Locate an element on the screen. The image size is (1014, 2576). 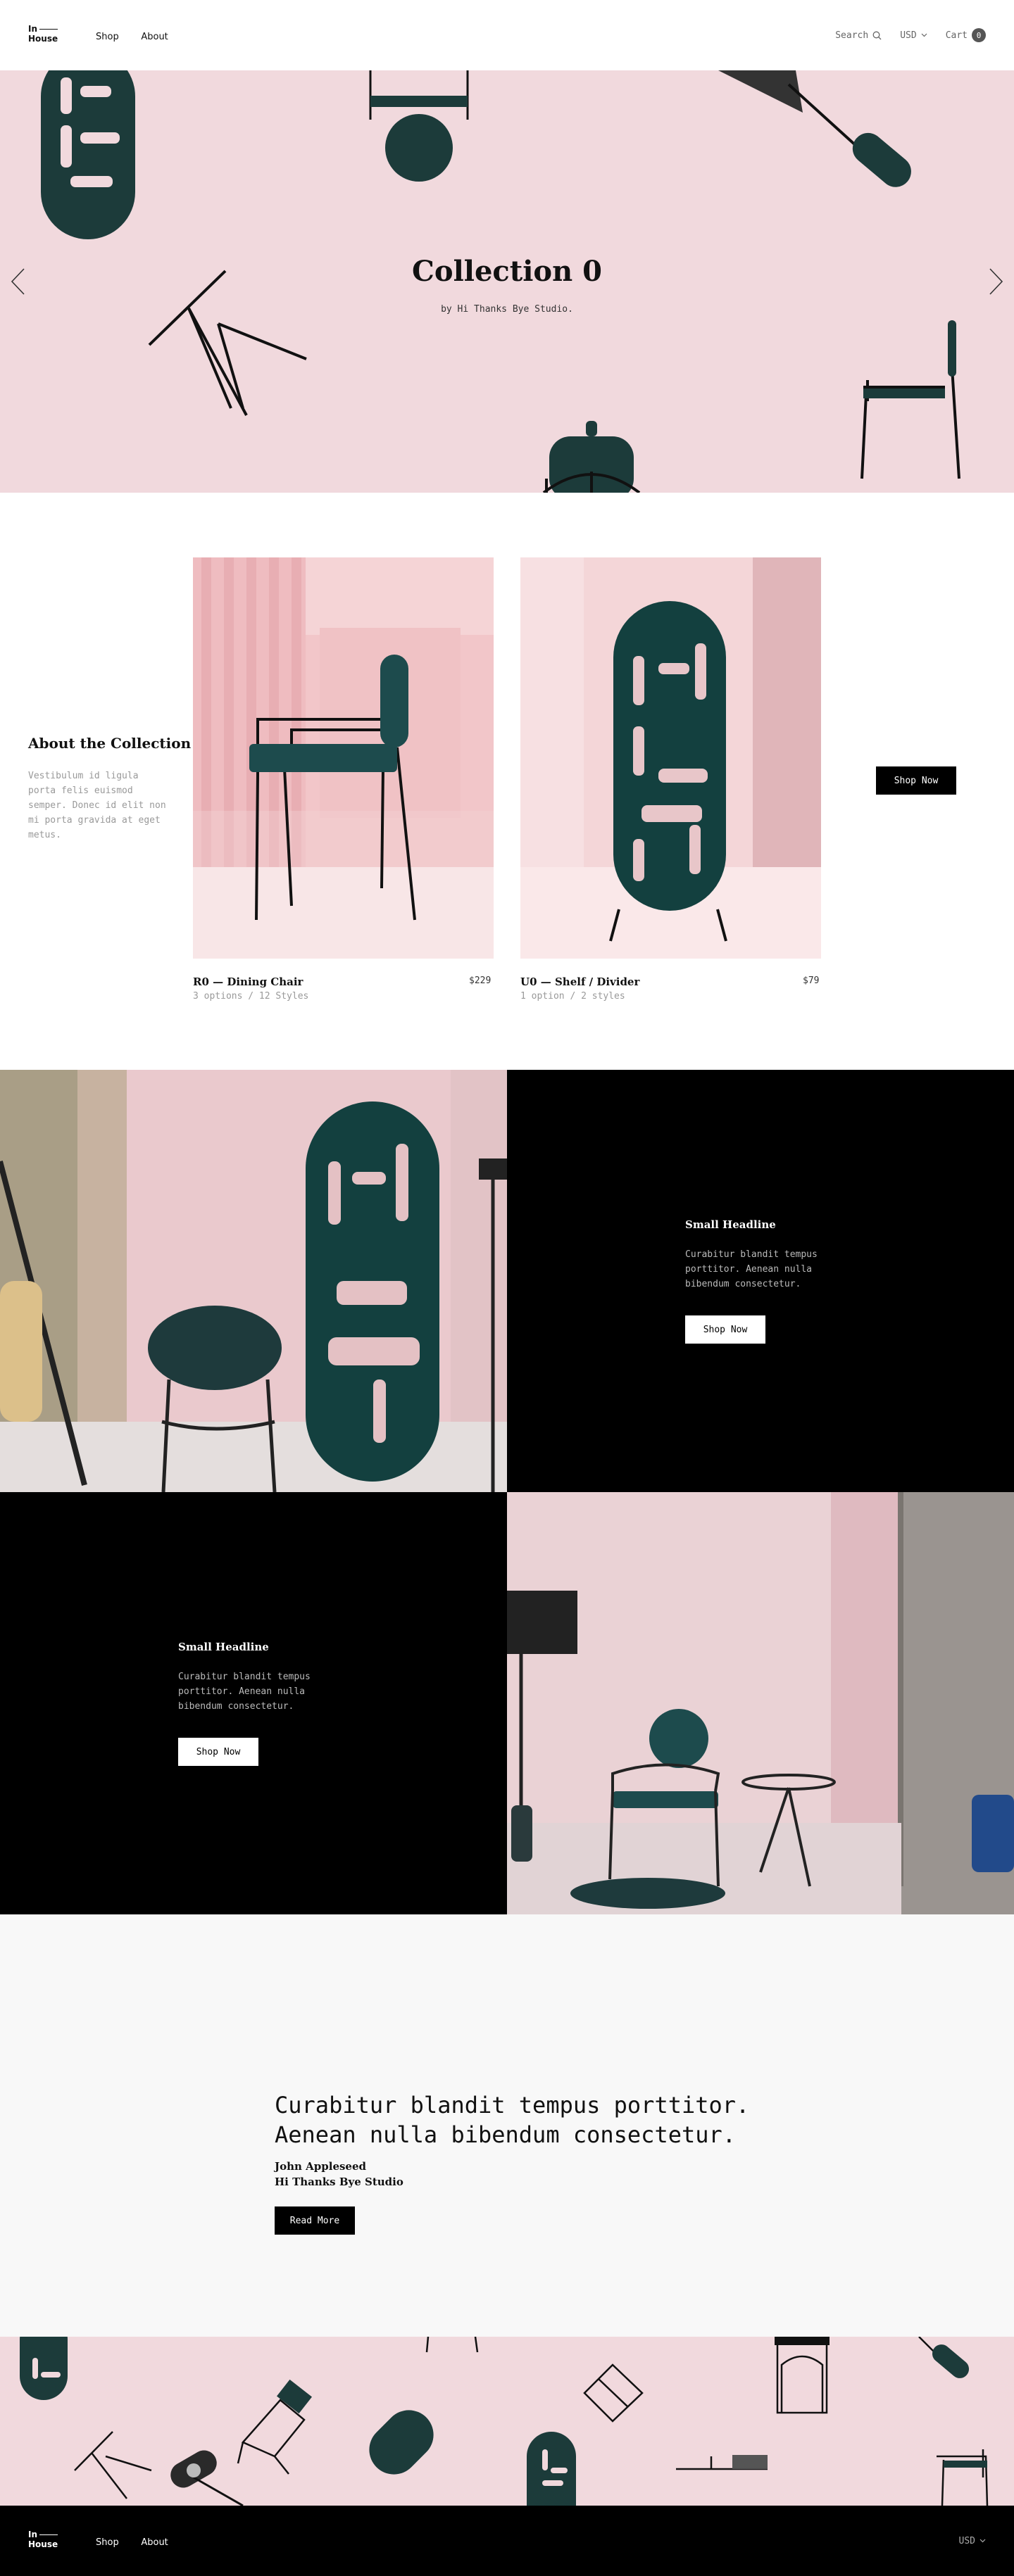
footer-nav-shop: Shop is located at coordinates (108, 2542).